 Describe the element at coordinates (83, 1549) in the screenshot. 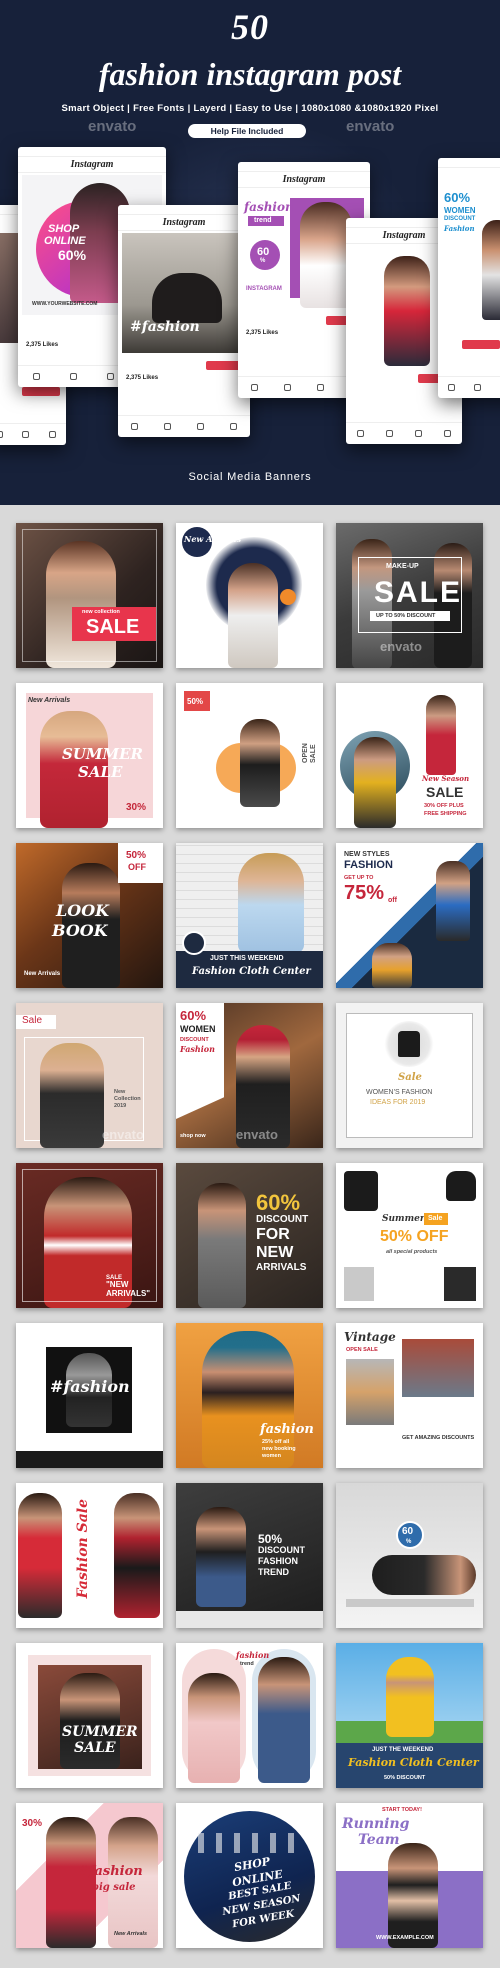

I see `fashion-sale-vertical: Fashion Sale` at that location.